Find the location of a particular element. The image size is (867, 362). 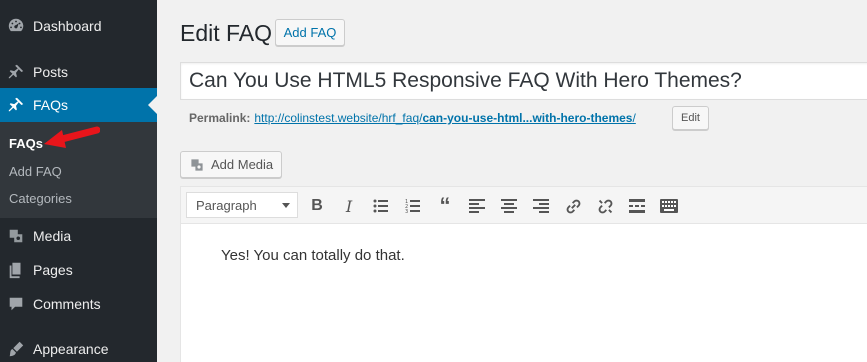

menu-dashboard: Dashboard is located at coordinates (78, 26).